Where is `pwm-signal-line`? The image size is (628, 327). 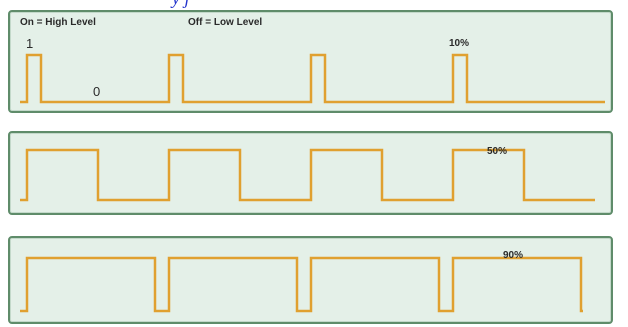 pwm-signal-line is located at coordinates (312, 78).